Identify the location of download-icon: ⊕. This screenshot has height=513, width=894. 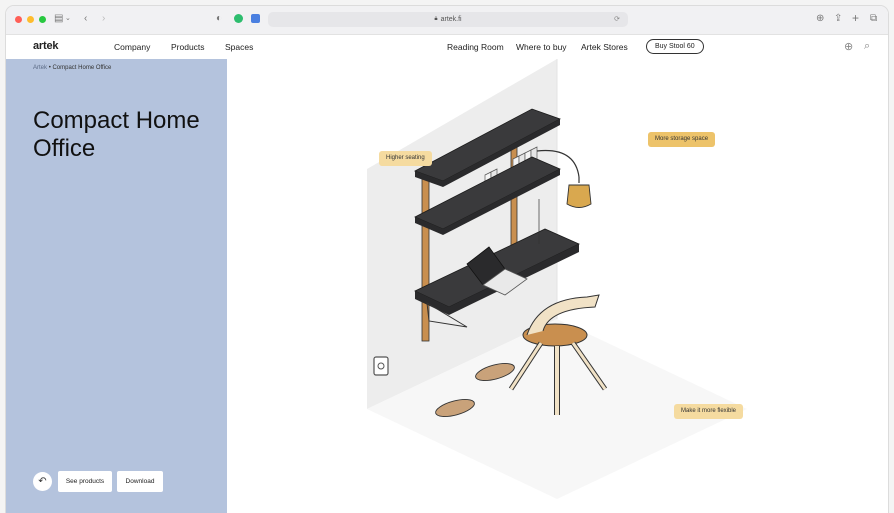
(820, 19).